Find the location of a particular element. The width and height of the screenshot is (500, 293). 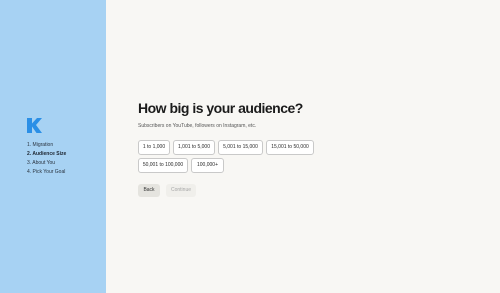

step-audience-size: 2. Audience Size is located at coordinates (47, 154).